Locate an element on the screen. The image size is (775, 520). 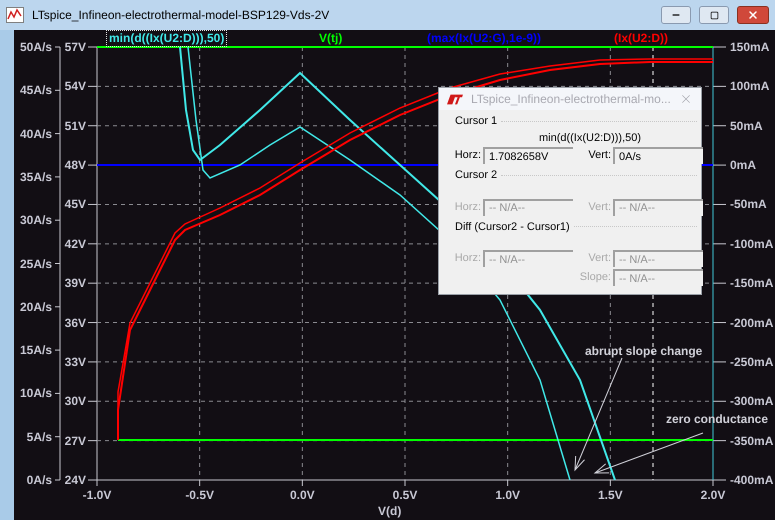
axis-tick-label: -350mA is located at coordinates (752, 440).